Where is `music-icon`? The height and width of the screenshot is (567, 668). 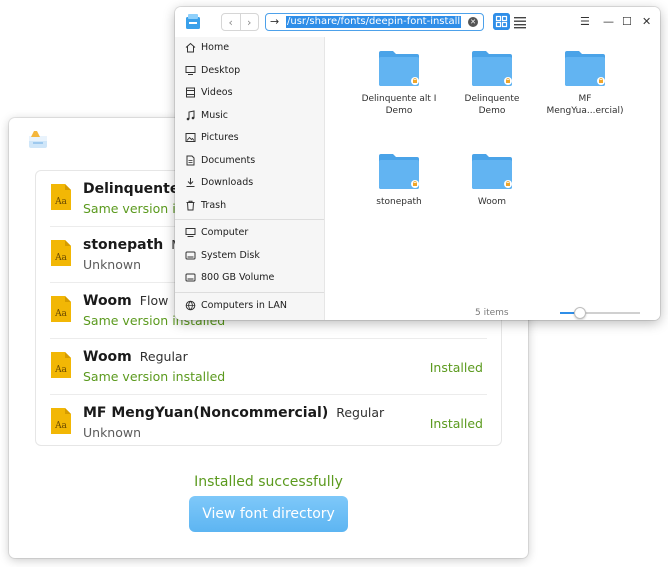 music-icon is located at coordinates (190, 114).